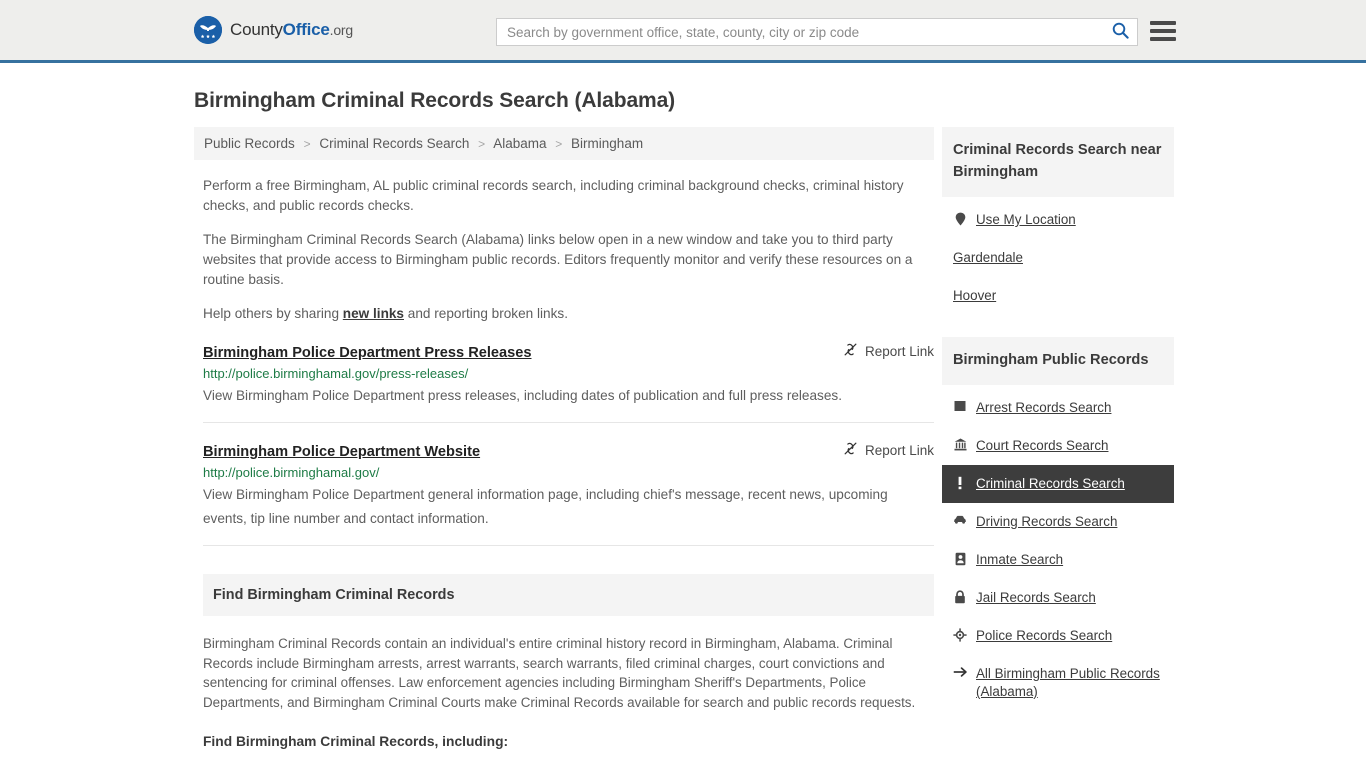 The image size is (1366, 768). What do you see at coordinates (960, 559) in the screenshot?
I see `id-badge-icon` at bounding box center [960, 559].